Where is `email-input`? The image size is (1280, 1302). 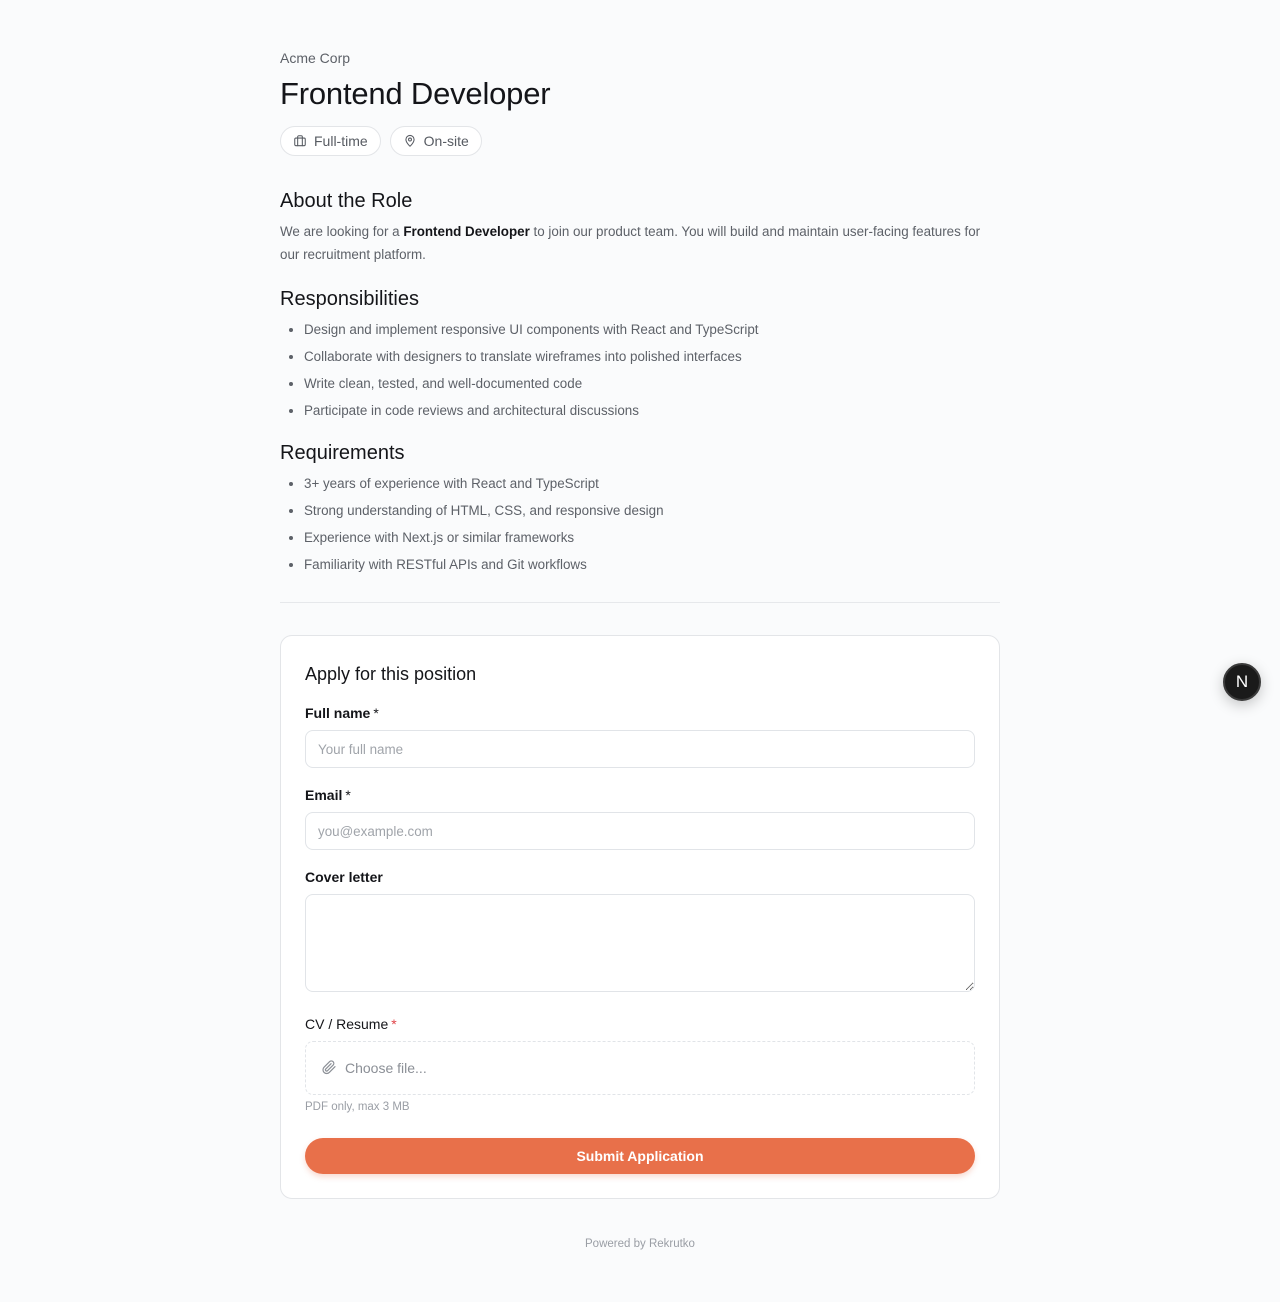 email-input is located at coordinates (640, 831).